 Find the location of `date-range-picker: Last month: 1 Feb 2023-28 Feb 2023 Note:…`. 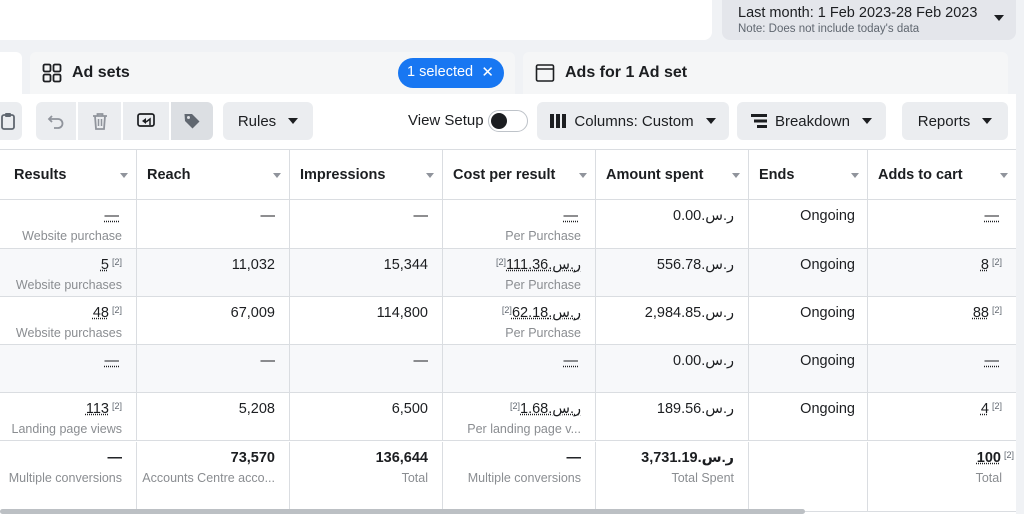

date-range-picker: Last month: 1 Feb 2023-28 Feb 2023 Note:… is located at coordinates (869, 20).